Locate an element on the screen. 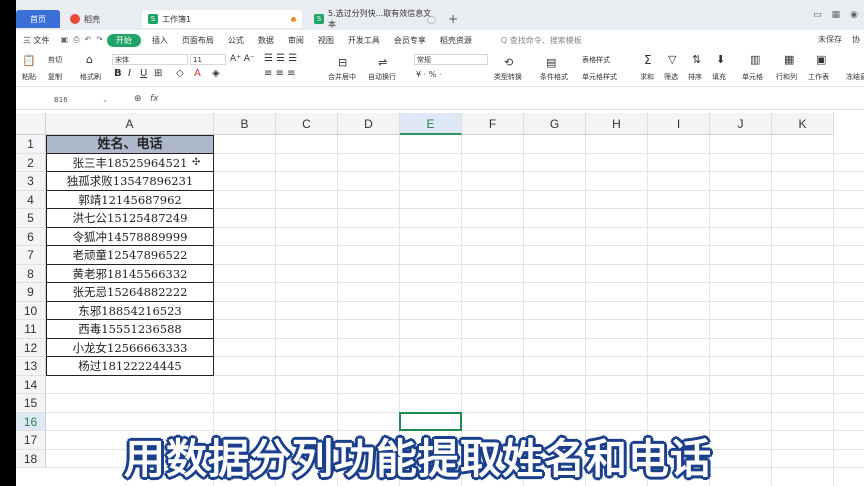 The image size is (864, 486). select-all-corner is located at coordinates (31, 124).